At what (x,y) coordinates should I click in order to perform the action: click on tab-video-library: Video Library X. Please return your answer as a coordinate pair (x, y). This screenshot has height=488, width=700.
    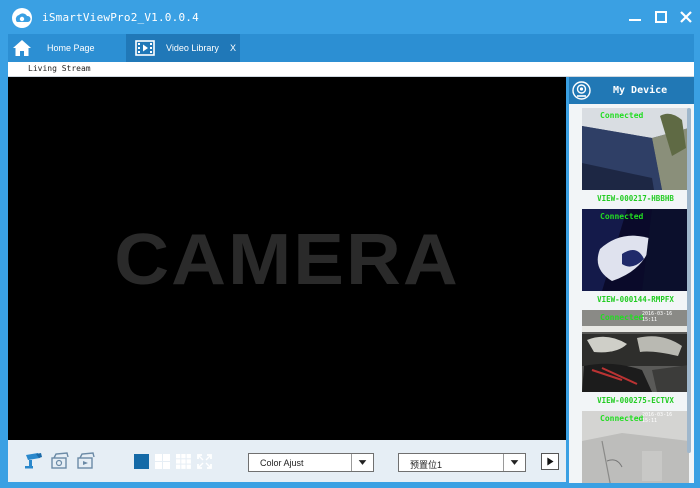
    Looking at the image, I should click on (183, 48).